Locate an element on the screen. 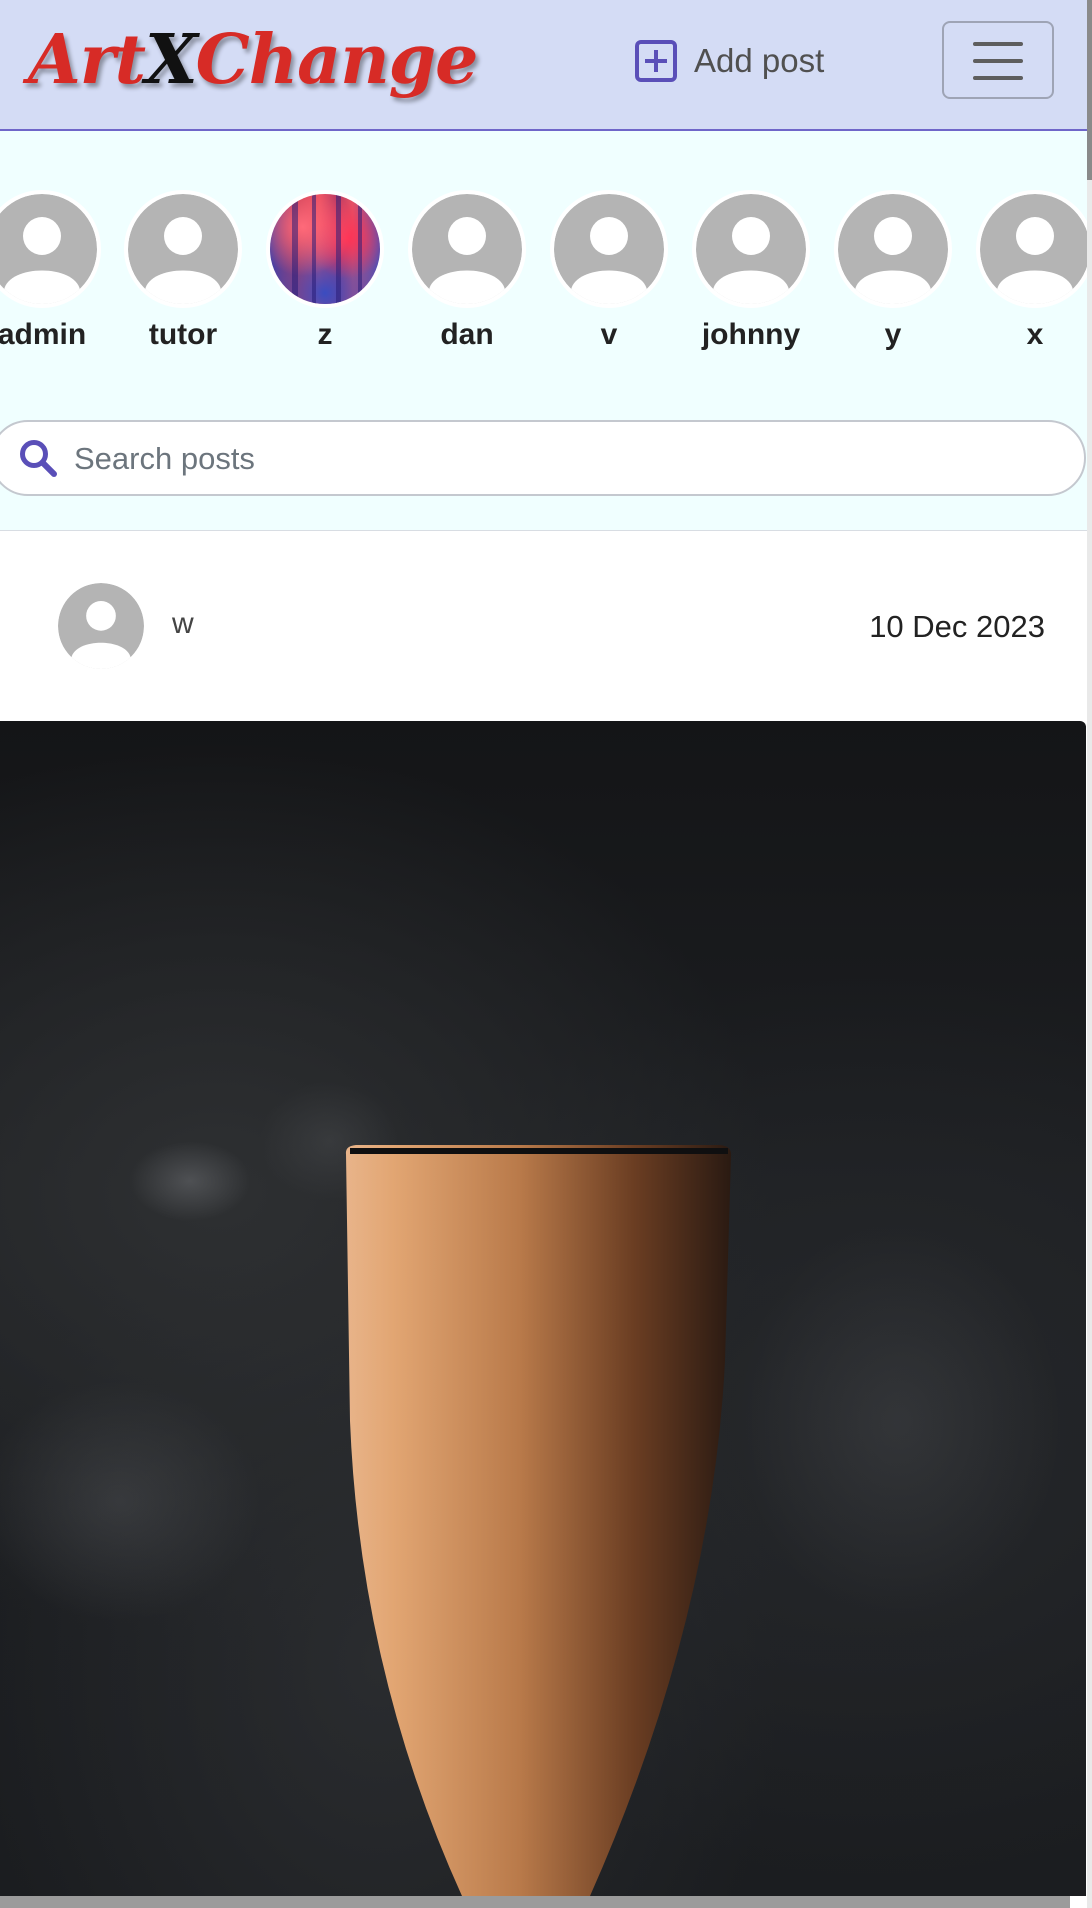 This screenshot has height=1908, width=1092. add-post-label: Add post is located at coordinates (759, 60).